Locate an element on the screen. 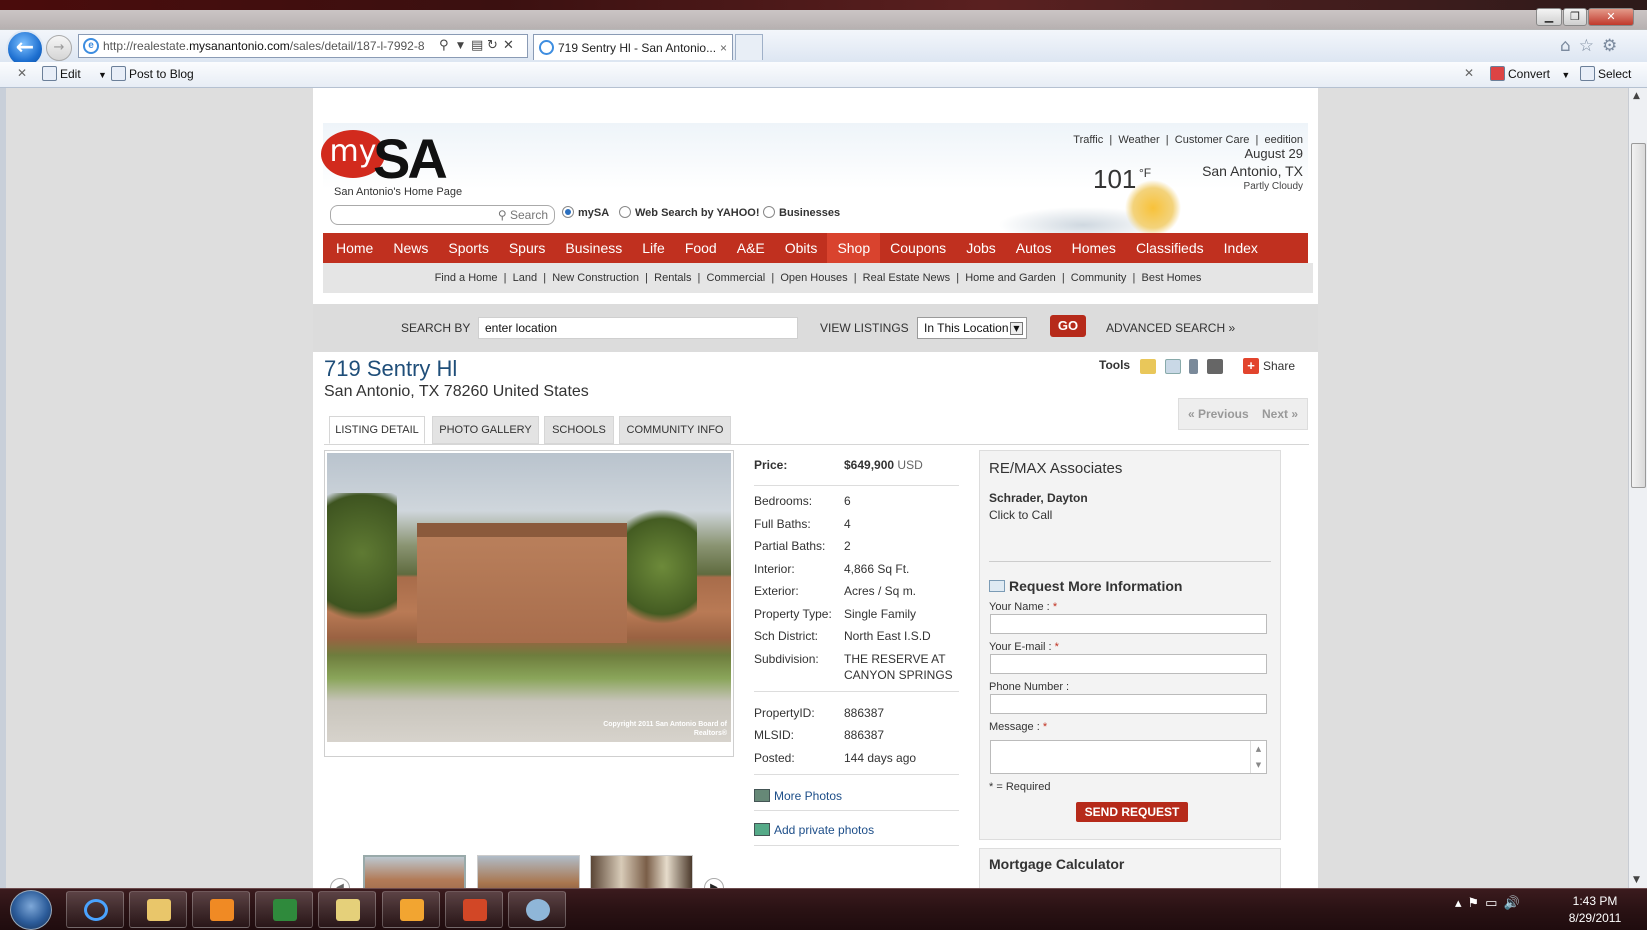  subnav-land: Land is located at coordinates (525, 278).